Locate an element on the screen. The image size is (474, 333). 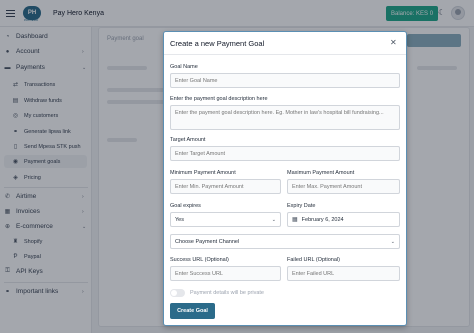
expiry-date-label: Expiry Date is located at coordinates (301, 206).